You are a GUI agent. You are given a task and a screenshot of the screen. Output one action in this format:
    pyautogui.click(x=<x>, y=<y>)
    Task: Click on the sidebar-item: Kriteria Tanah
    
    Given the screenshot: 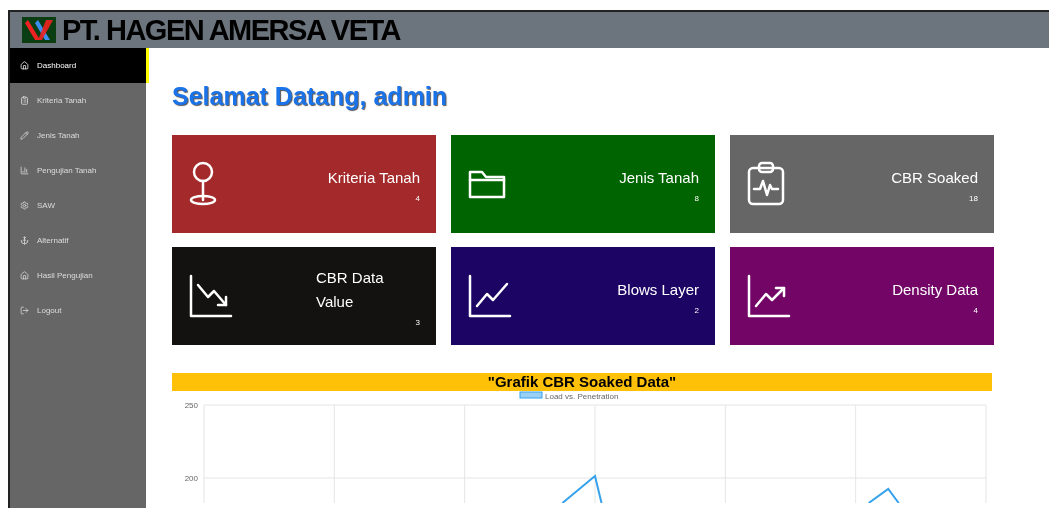 What is the action you would take?
    pyautogui.click(x=78, y=100)
    